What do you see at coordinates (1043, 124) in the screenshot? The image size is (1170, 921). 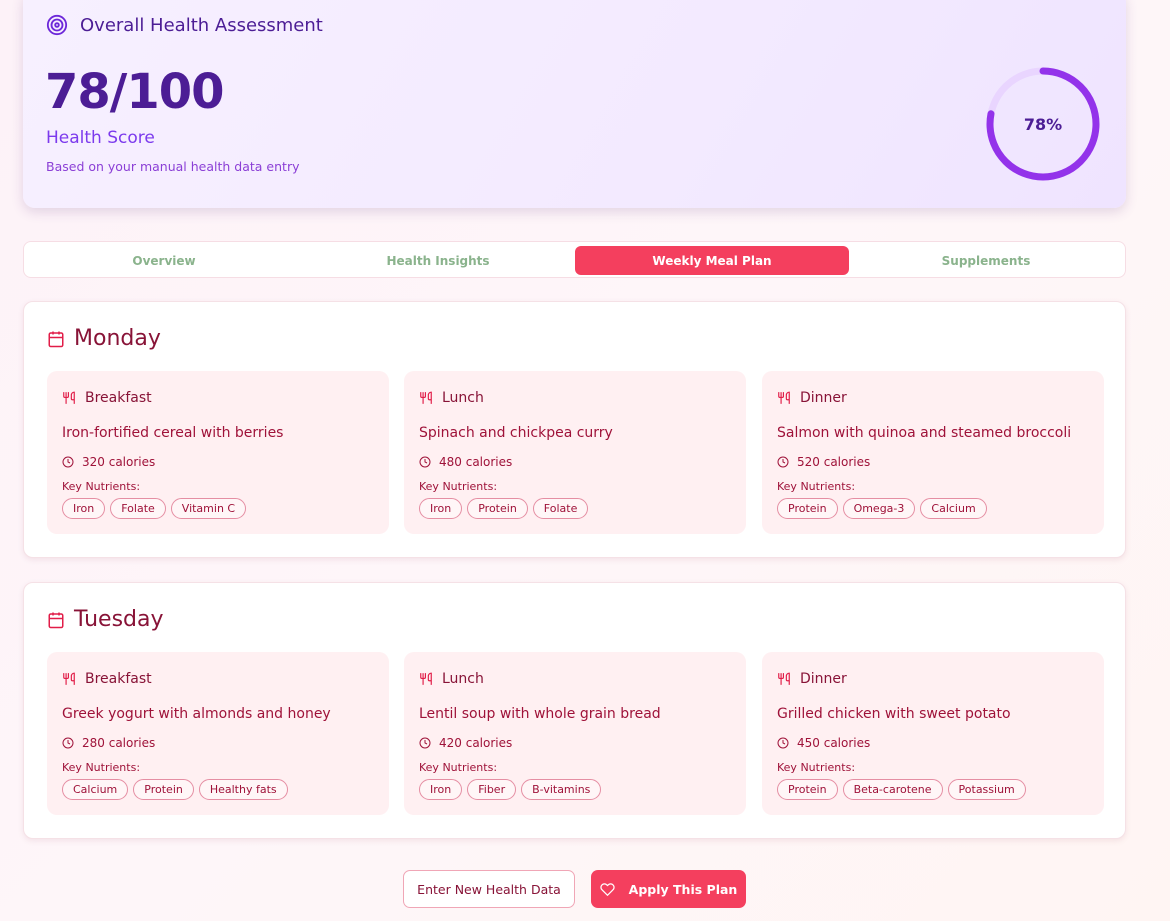 I see `score-percent-text: 78%` at bounding box center [1043, 124].